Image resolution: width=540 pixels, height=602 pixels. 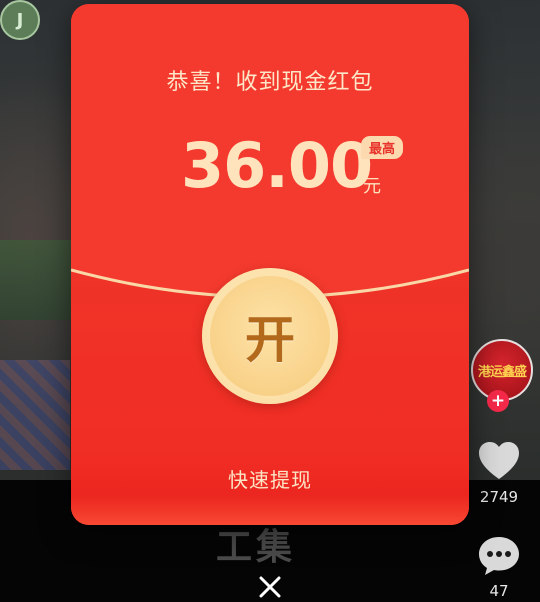 What do you see at coordinates (270, 340) in the screenshot?
I see `open-label: 开` at bounding box center [270, 340].